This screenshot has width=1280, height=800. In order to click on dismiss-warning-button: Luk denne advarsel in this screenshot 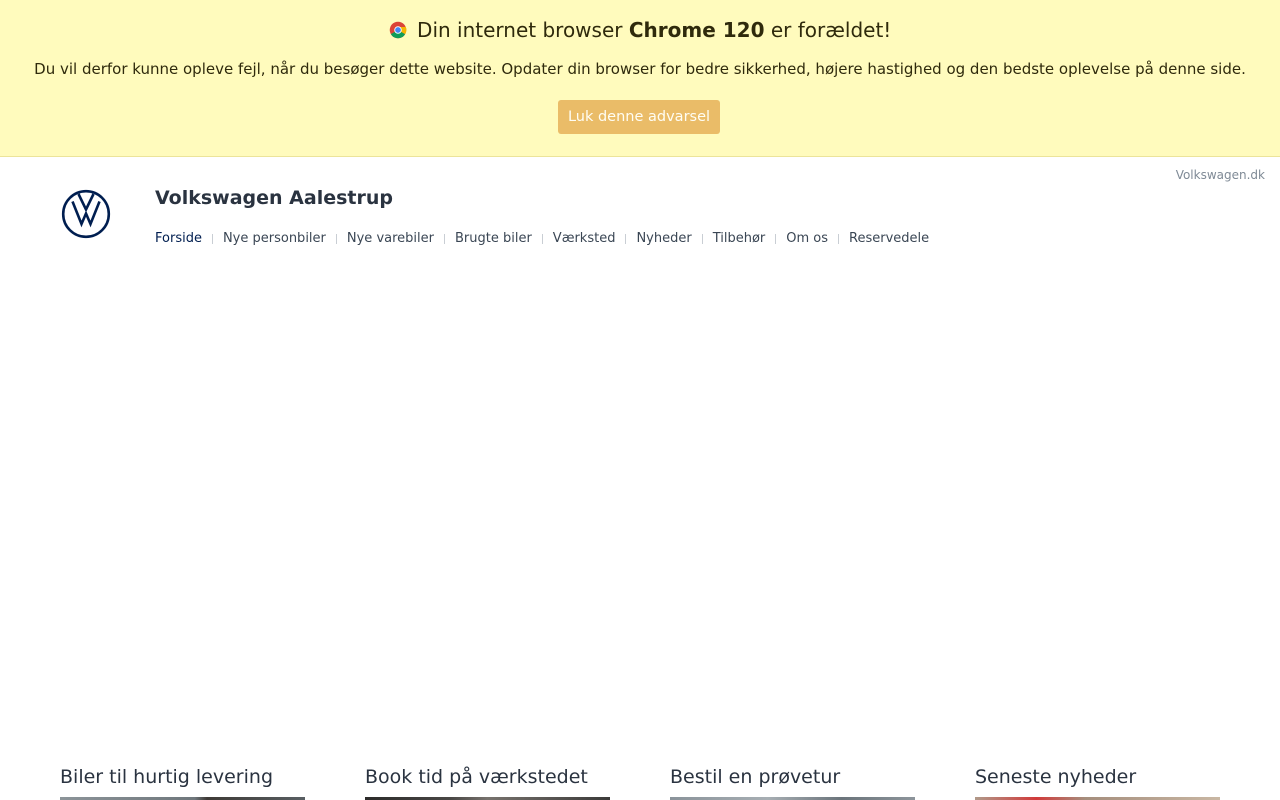, I will do `click(639, 117)`.